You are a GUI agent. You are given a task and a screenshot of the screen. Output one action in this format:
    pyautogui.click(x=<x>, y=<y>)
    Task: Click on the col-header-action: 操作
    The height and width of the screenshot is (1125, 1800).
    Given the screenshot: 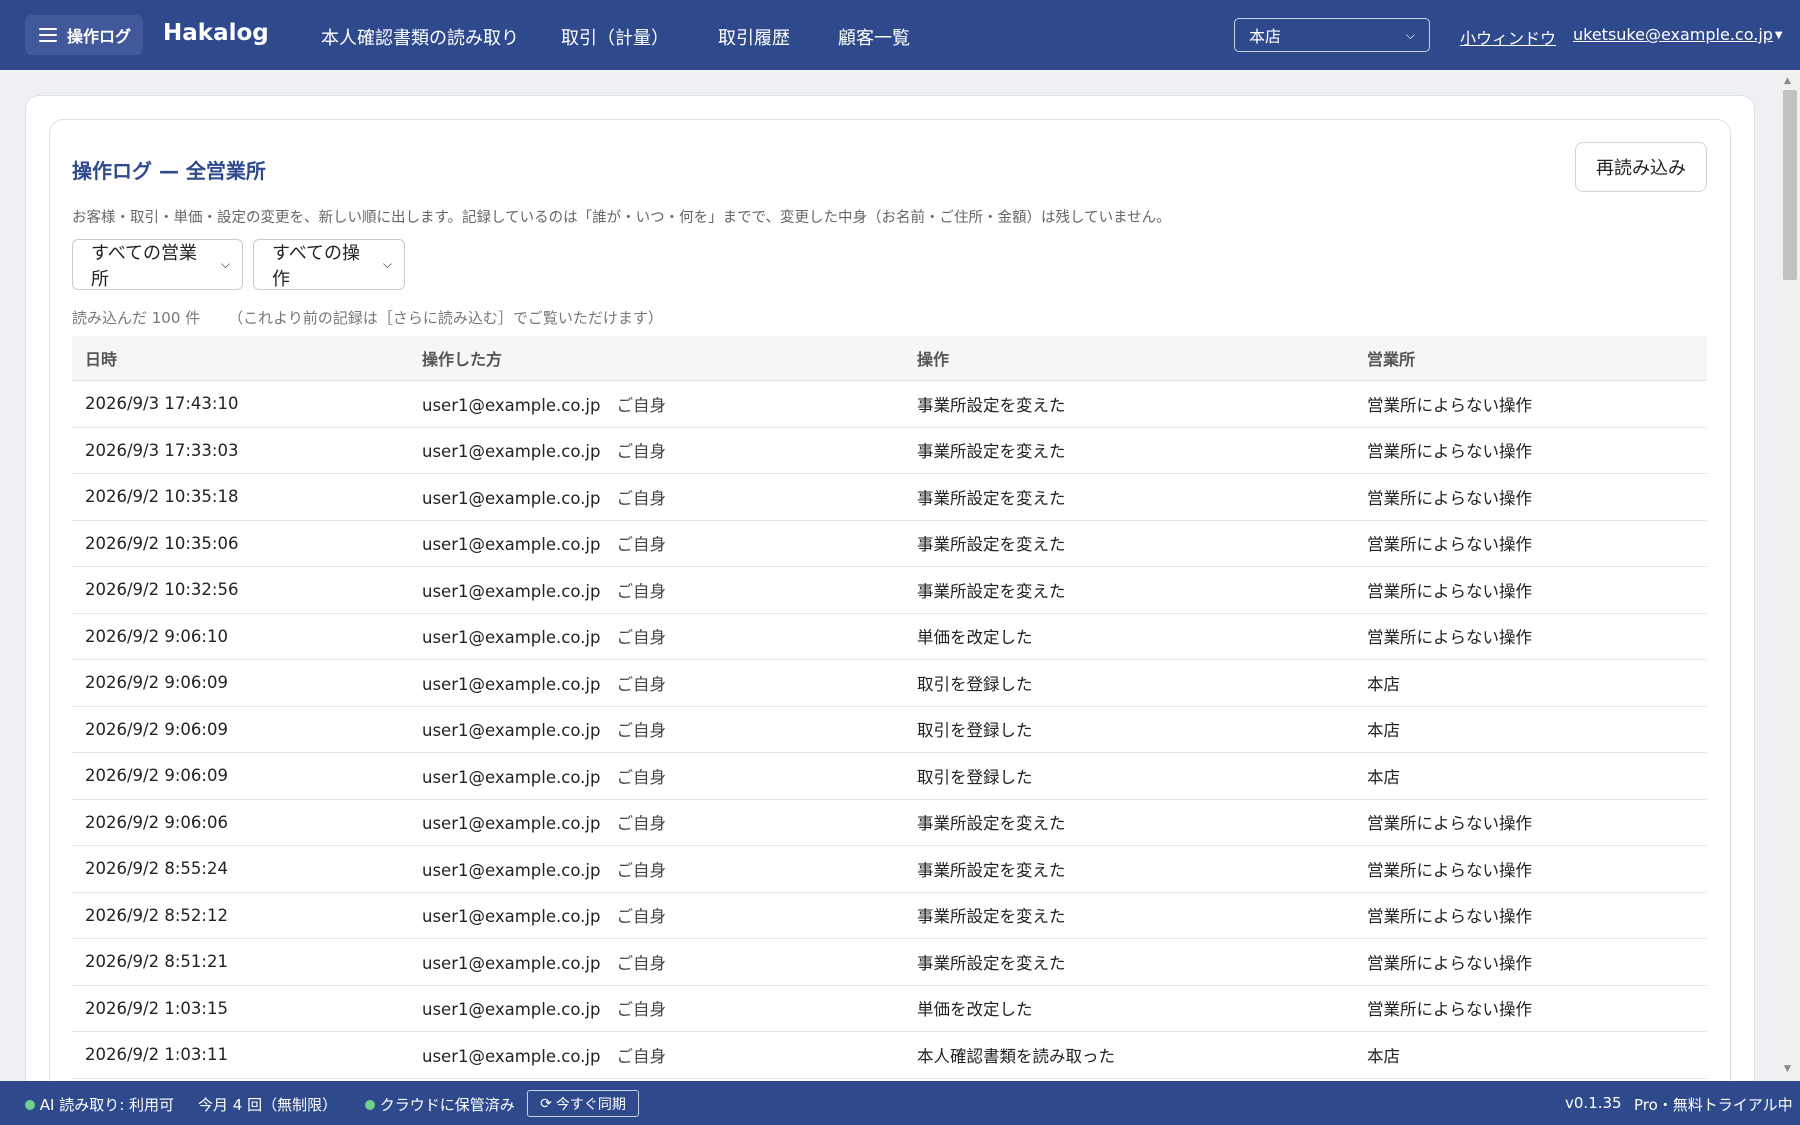 What is the action you would take?
    pyautogui.click(x=933, y=359)
    